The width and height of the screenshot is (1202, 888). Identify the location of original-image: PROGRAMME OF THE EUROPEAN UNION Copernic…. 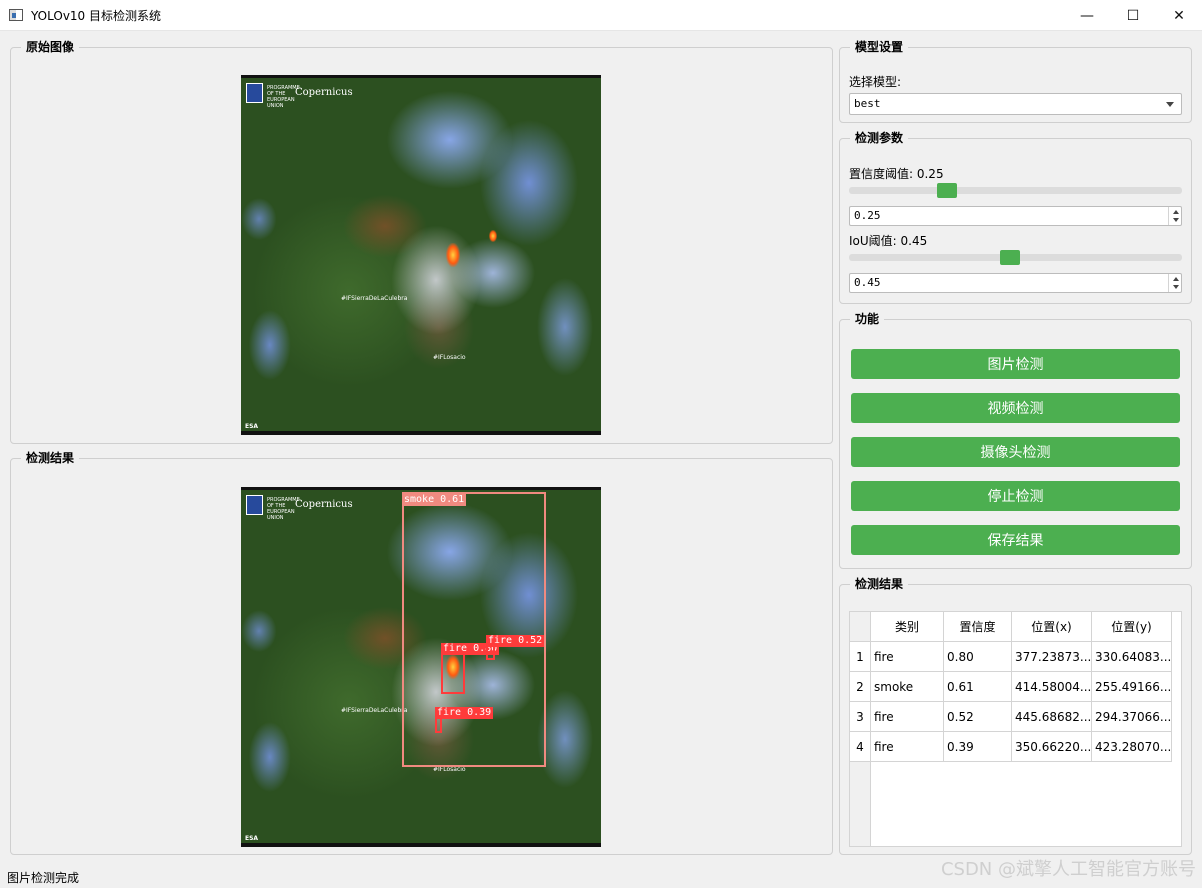
(421, 255).